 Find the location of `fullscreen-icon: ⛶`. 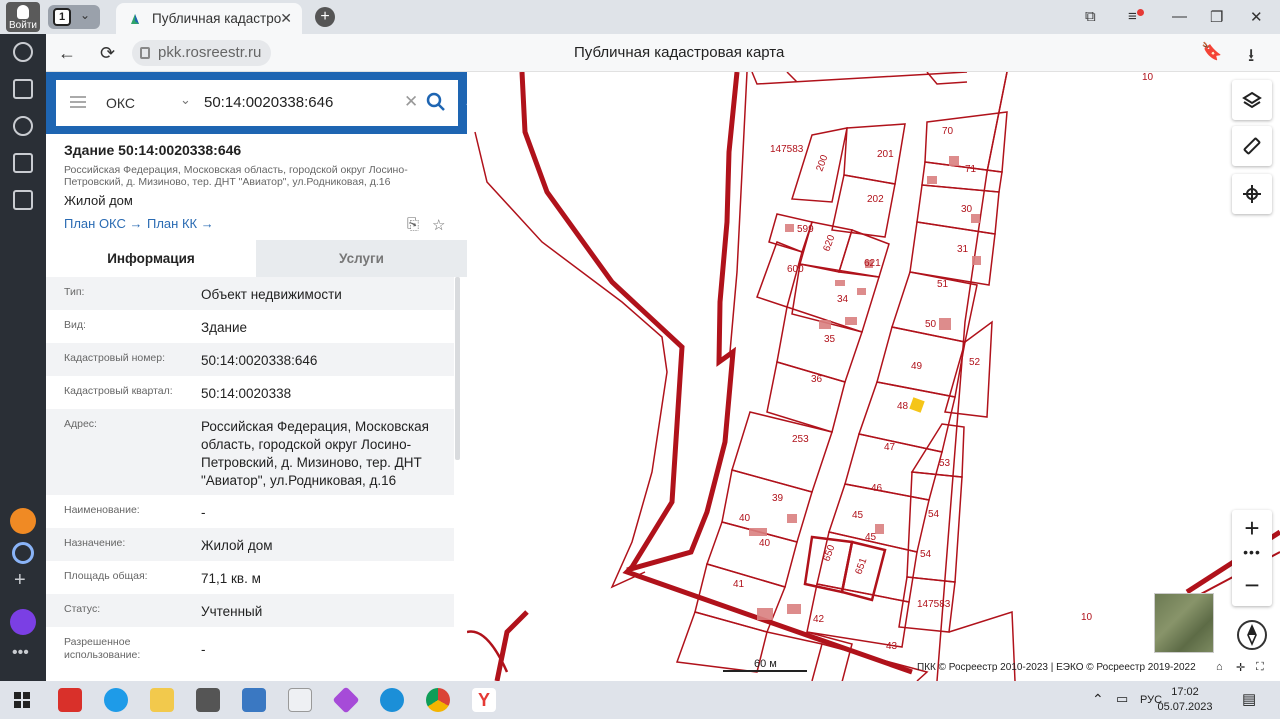

fullscreen-icon: ⛶ is located at coordinates (1260, 667).